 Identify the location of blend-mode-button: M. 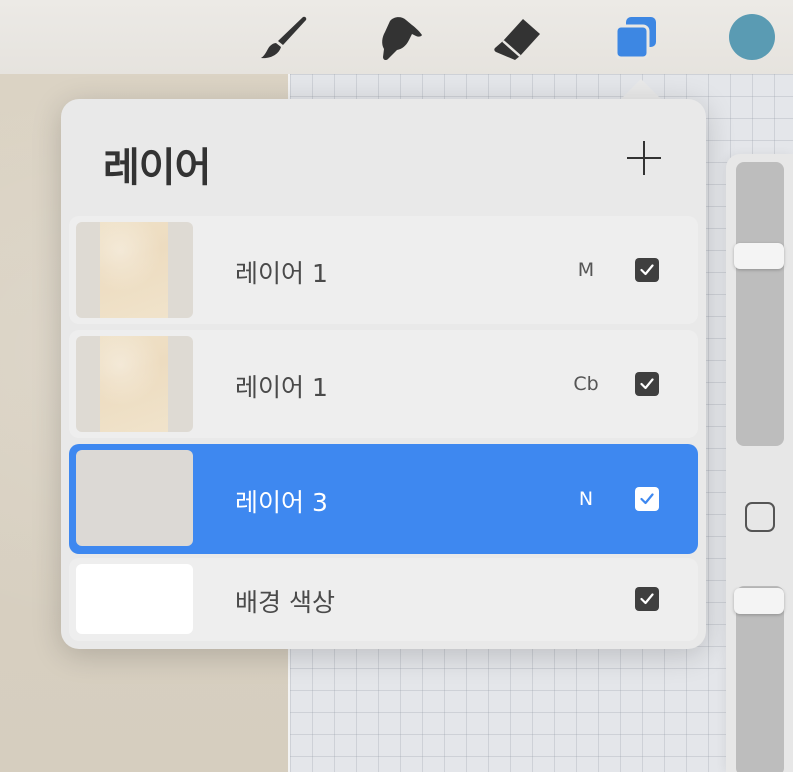
(586, 270).